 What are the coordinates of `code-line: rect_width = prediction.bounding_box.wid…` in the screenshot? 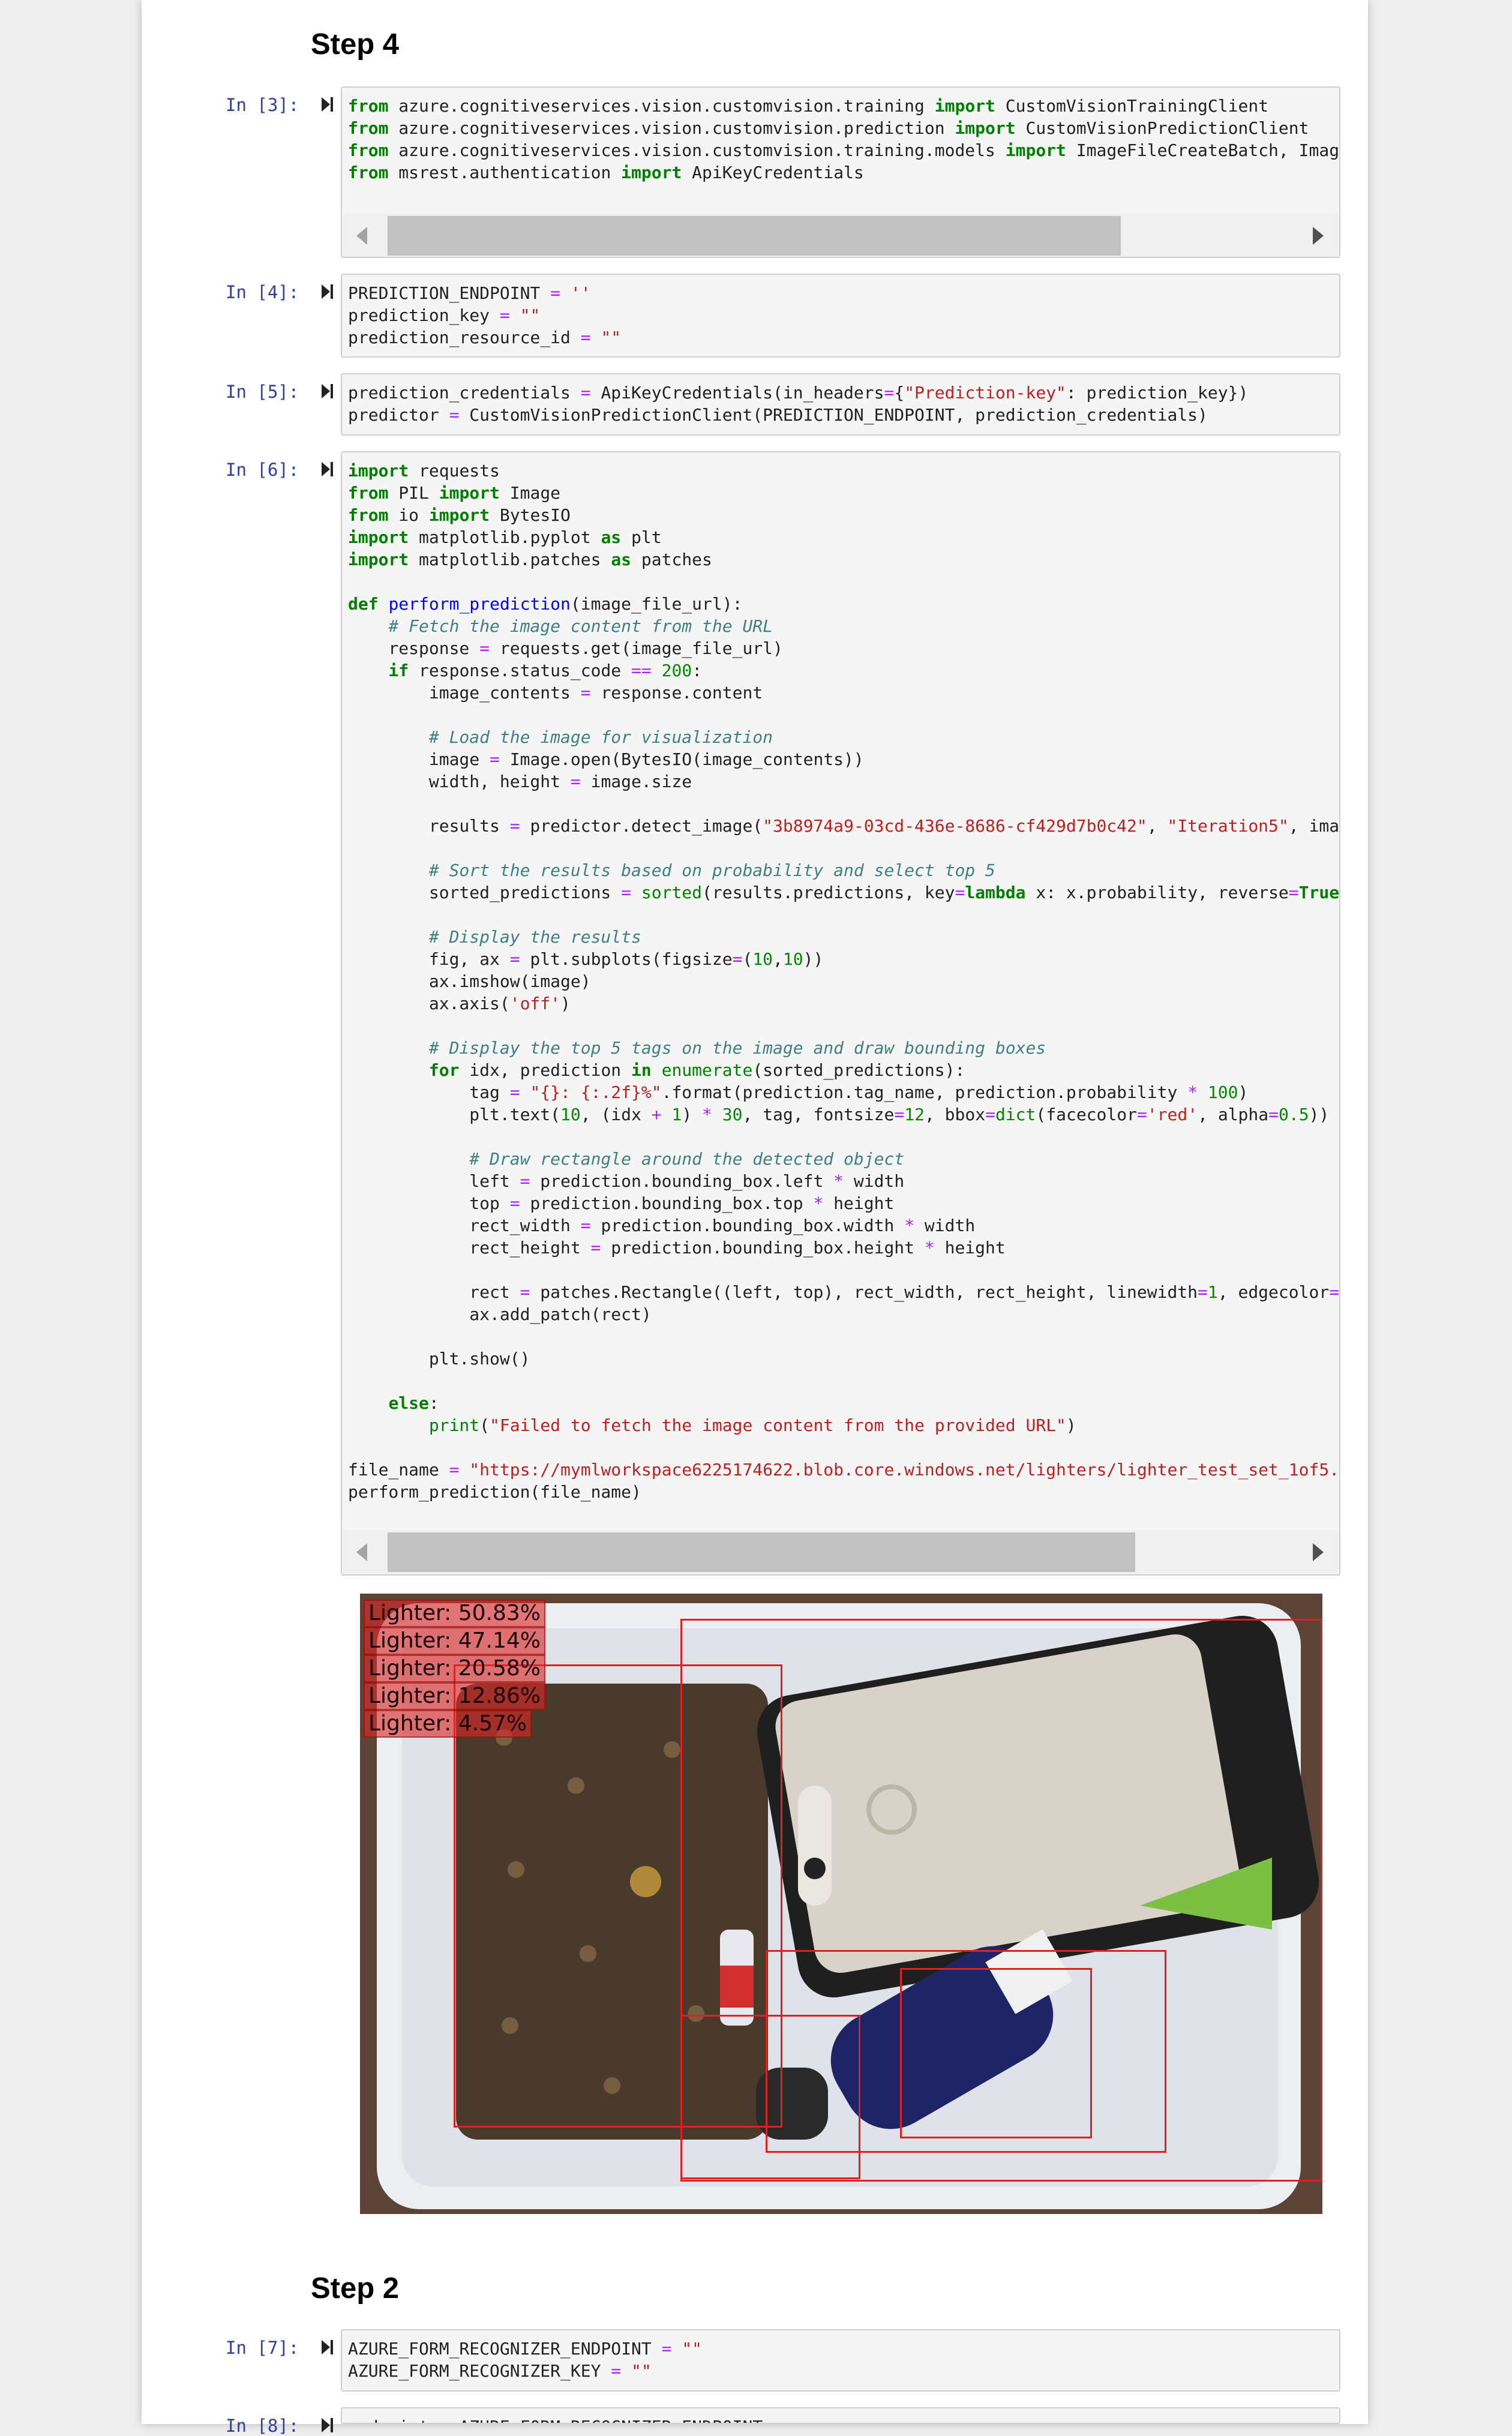 It's located at (662, 1225).